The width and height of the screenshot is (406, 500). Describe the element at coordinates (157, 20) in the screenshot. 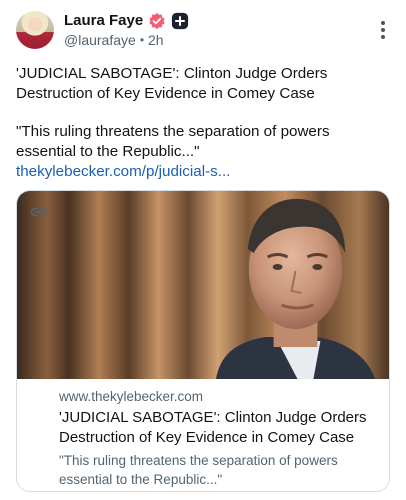

I see `verified-check-badge-icon` at that location.